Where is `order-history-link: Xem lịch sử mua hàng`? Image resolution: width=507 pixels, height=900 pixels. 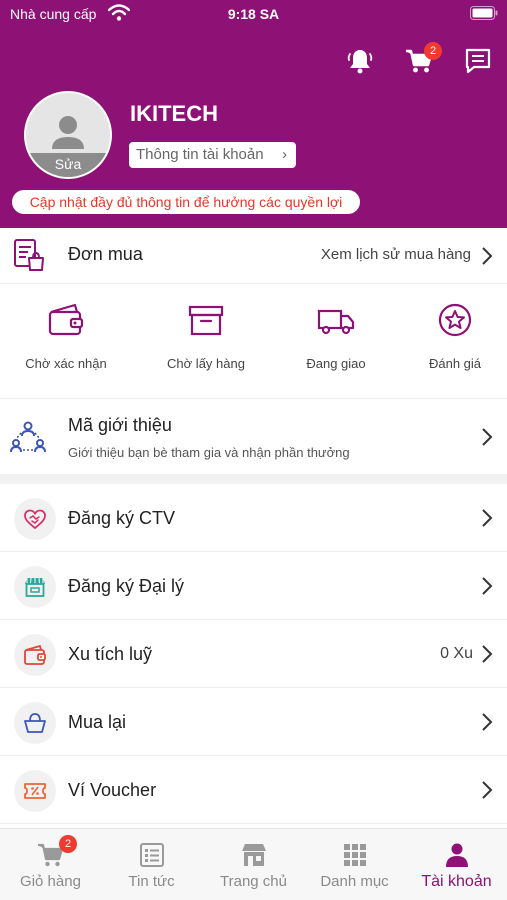
order-history-link: Xem lịch sử mua hàng is located at coordinates (396, 254).